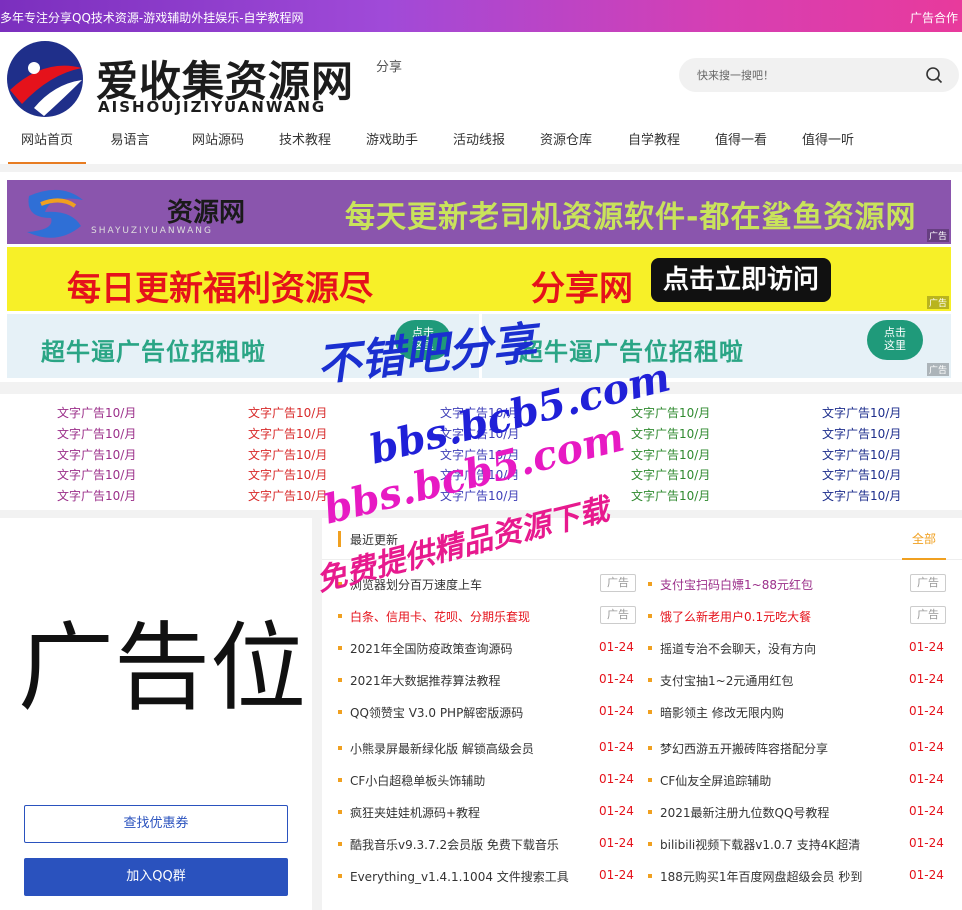  Describe the element at coordinates (479, 346) in the screenshot. I see `banner-ad-rent: 超牛逼广告位招租啦 点击 这里 超牛逼广告位招租啦 点击 这里 广告` at that location.